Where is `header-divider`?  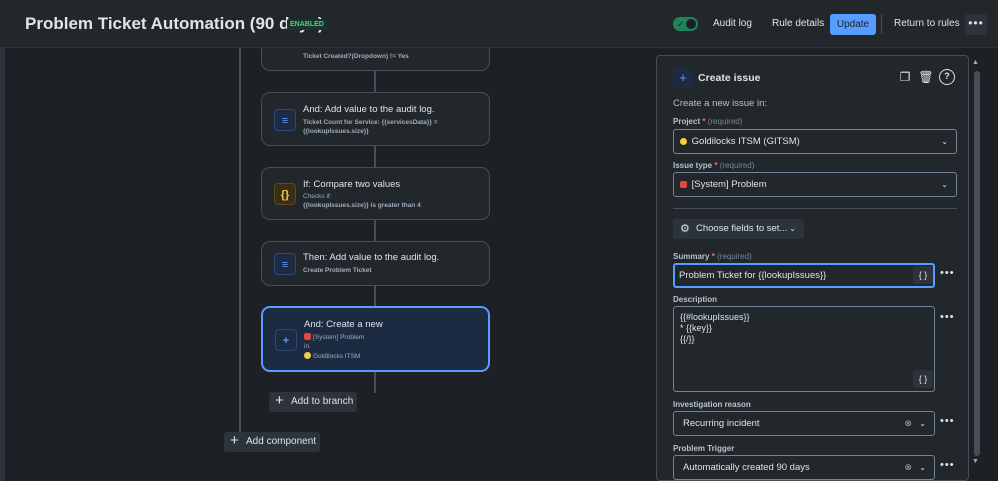
header-divider is located at coordinates (881, 24).